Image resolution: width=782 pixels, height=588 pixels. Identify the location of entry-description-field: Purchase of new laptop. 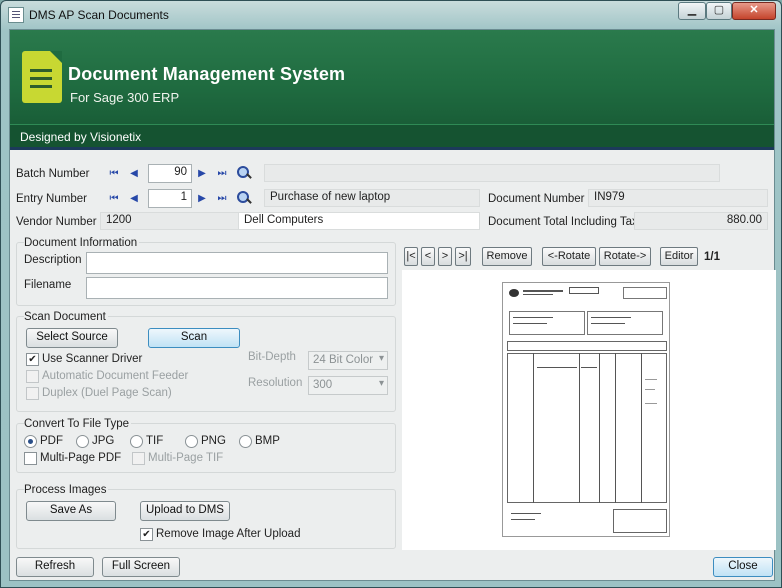
(372, 198).